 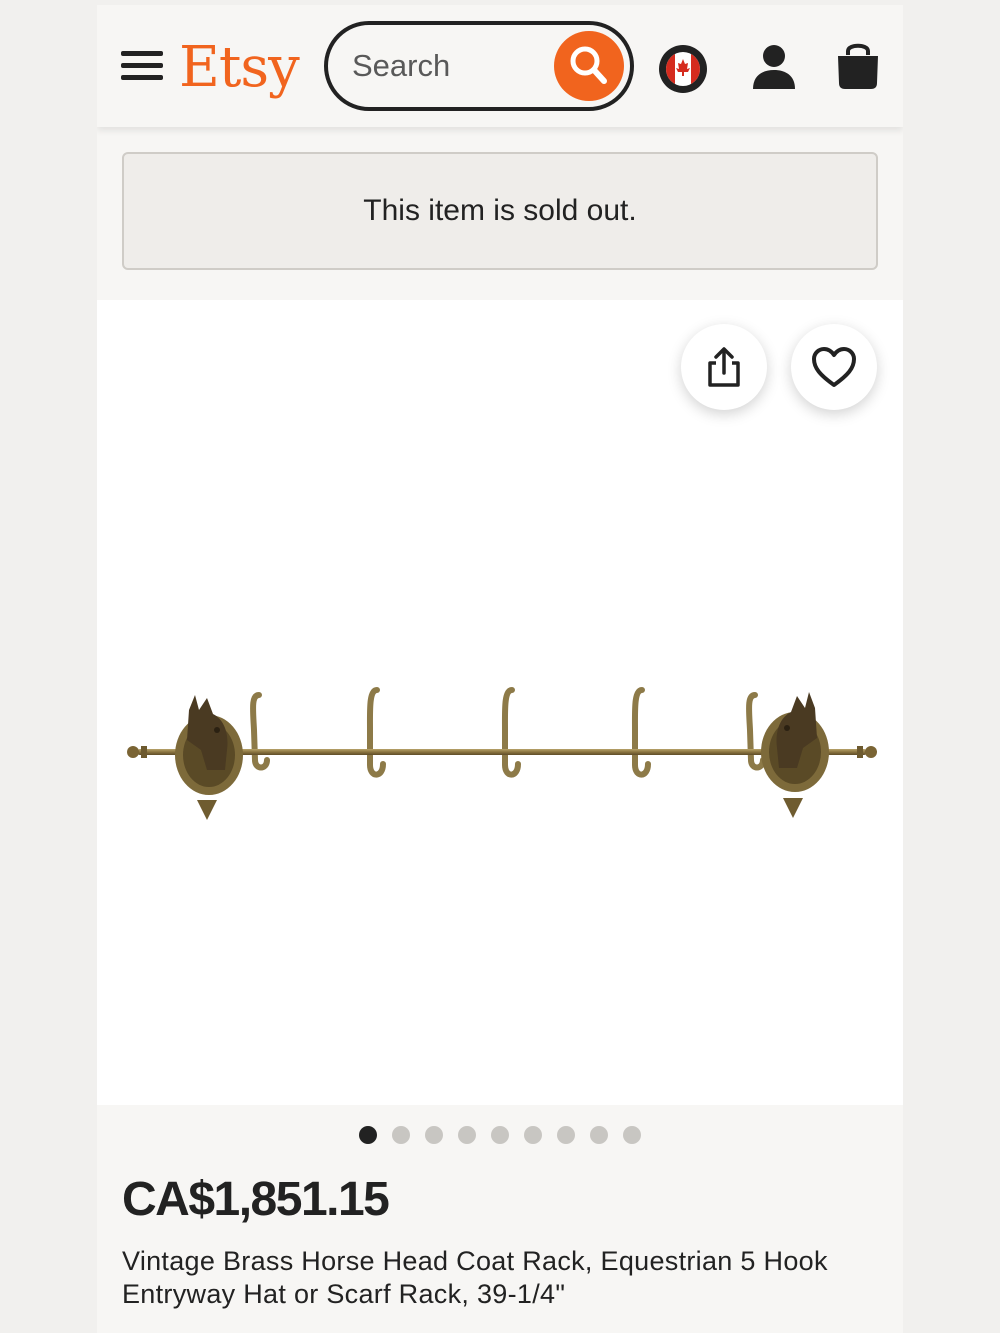 I want to click on search-bar, so click(x=479, y=66).